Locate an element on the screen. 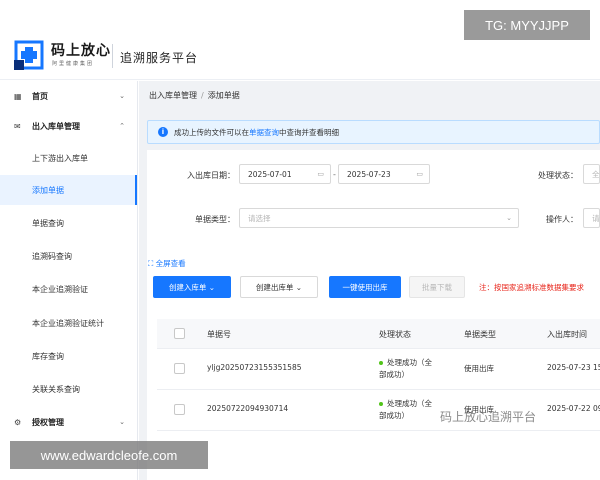 Image resolution: width=600 pixels, height=480 pixels. doc-type-placeholder: 请选择 is located at coordinates (259, 218).